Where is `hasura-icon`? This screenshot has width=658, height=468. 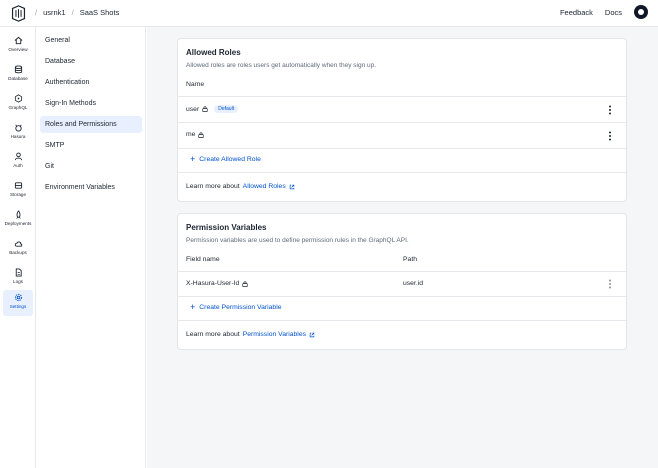
hasura-icon is located at coordinates (18, 128).